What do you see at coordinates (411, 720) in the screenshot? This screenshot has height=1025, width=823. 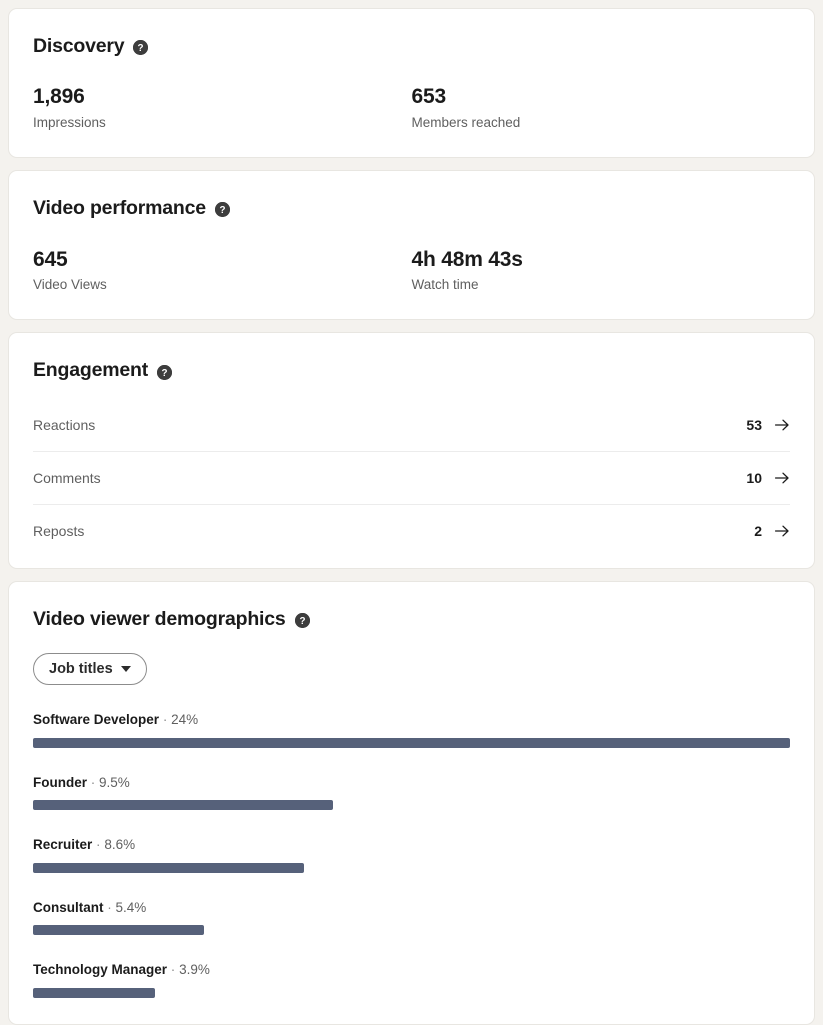 I see `demographics-item-label: Software Developer · 24%` at bounding box center [411, 720].